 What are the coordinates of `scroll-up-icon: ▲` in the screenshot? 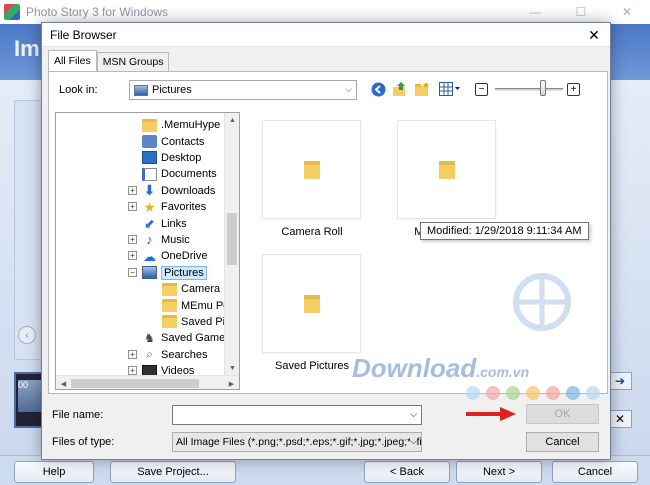 It's located at (232, 120).